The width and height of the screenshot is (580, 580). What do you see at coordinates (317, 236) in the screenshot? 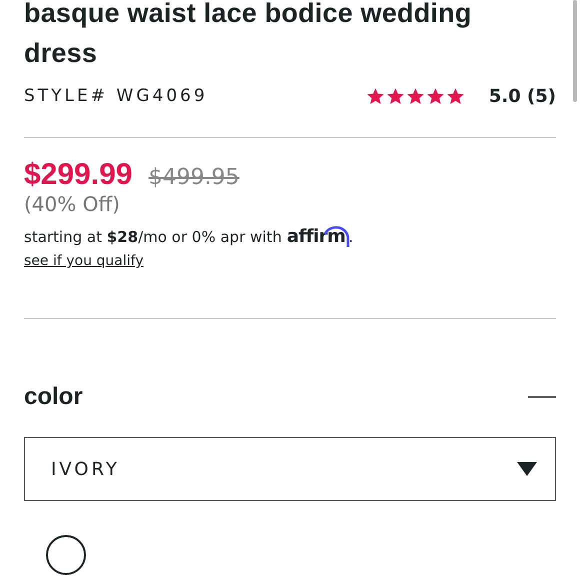
I see `affirm-logo: affirm` at bounding box center [317, 236].